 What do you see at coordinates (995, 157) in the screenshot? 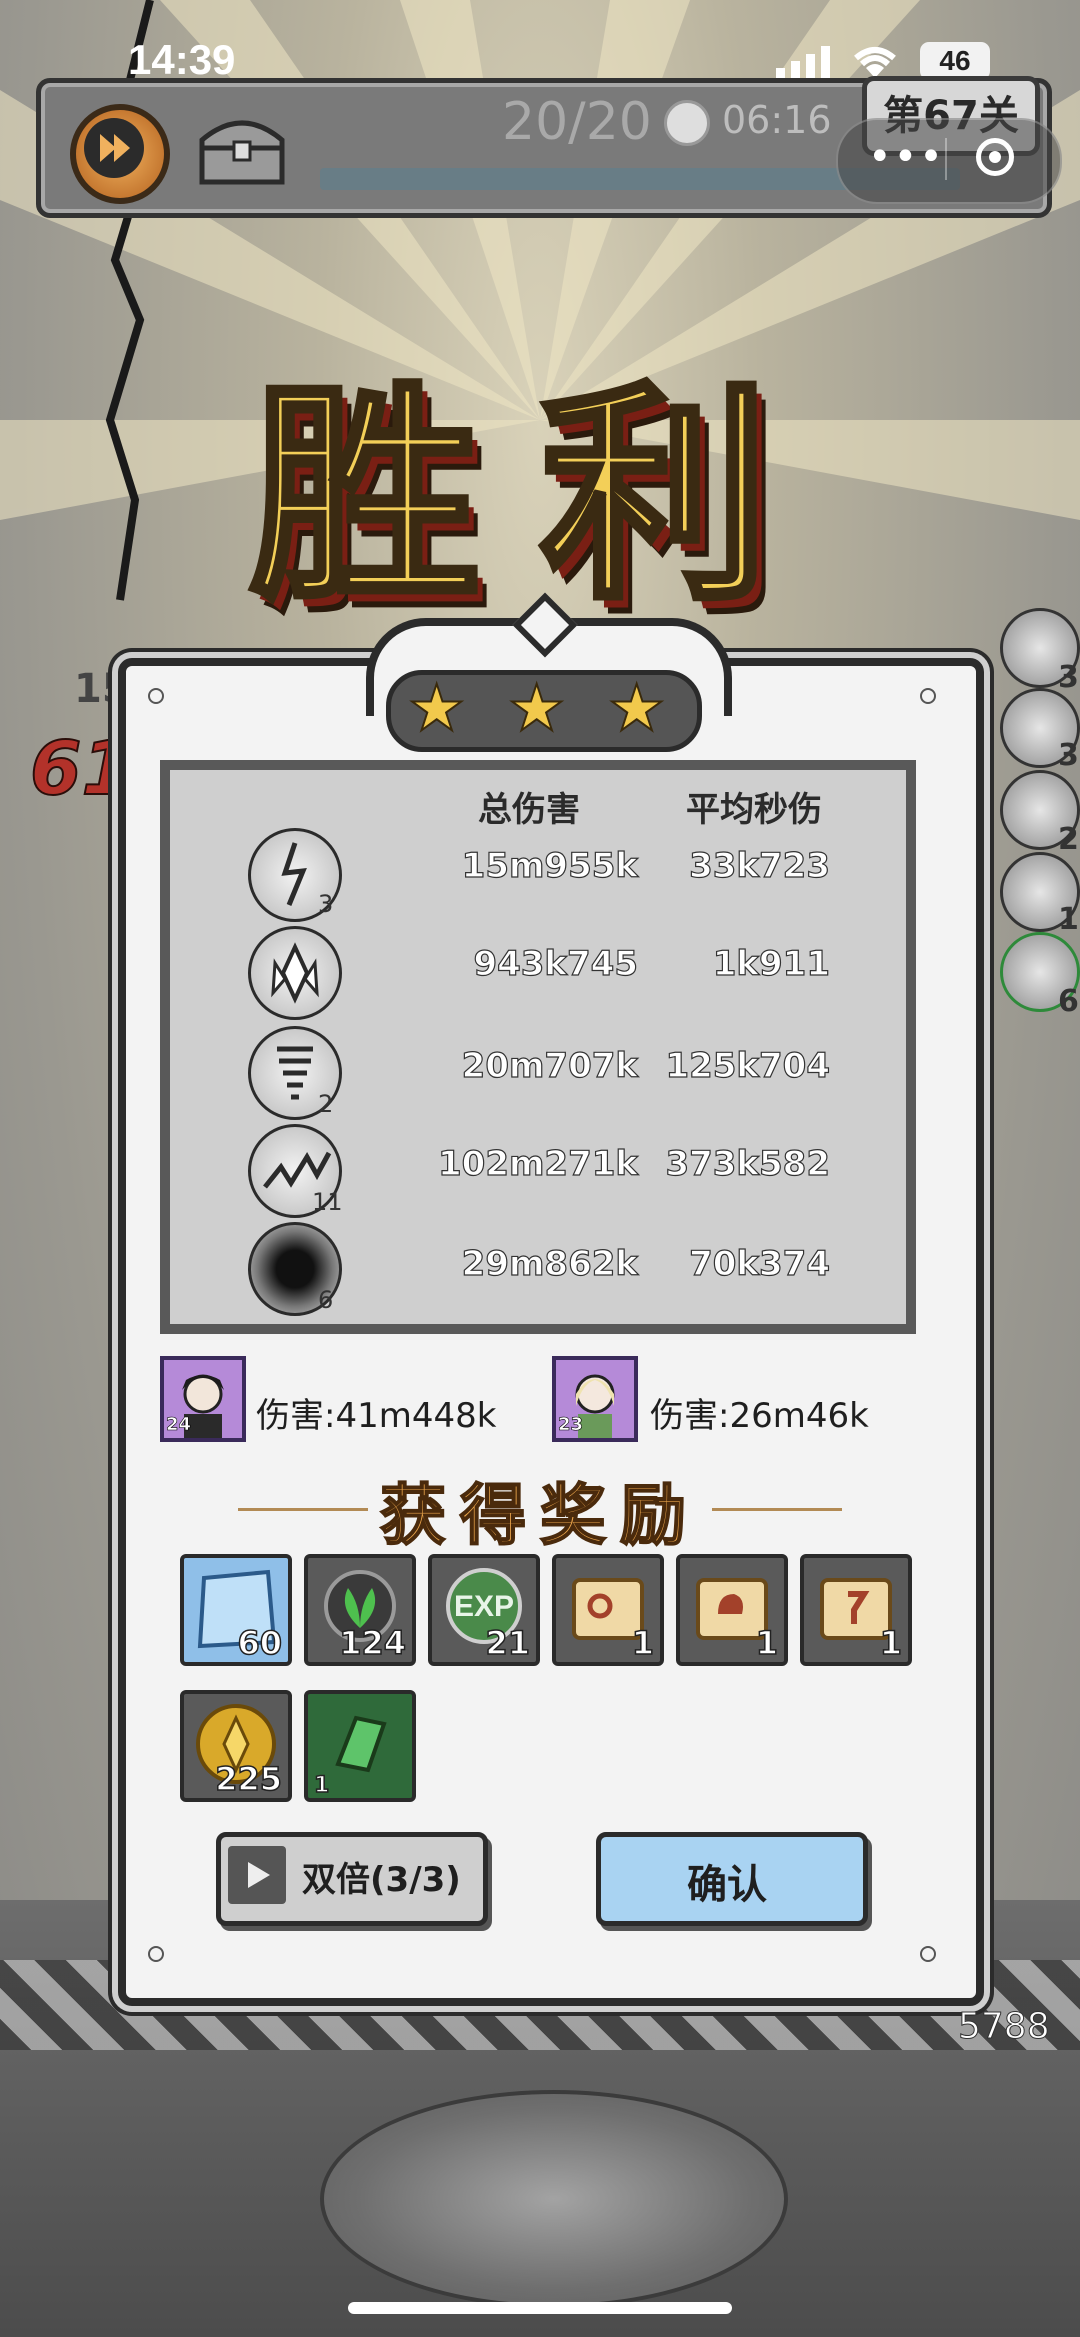
I see `close-miniprogram-icon` at bounding box center [995, 157].